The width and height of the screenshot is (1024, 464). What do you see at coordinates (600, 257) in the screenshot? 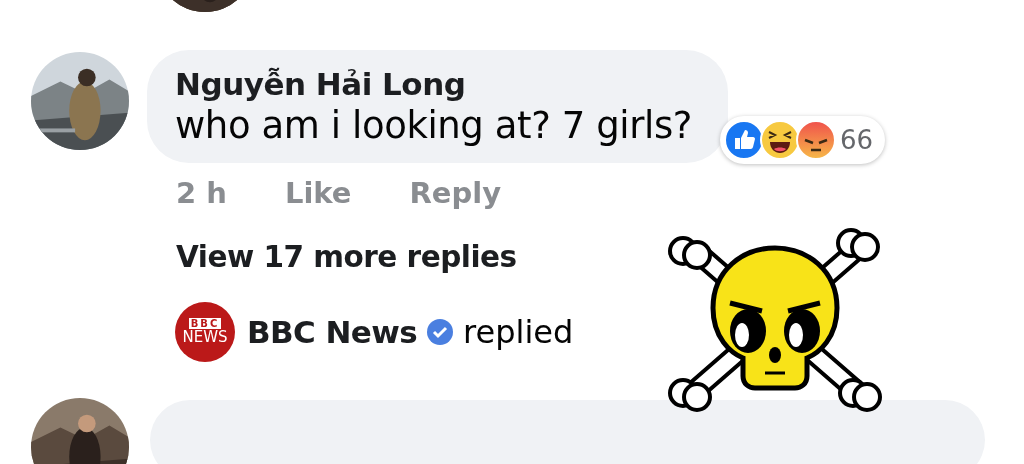
I see `view-replies-link: View 17 more replies` at bounding box center [600, 257].